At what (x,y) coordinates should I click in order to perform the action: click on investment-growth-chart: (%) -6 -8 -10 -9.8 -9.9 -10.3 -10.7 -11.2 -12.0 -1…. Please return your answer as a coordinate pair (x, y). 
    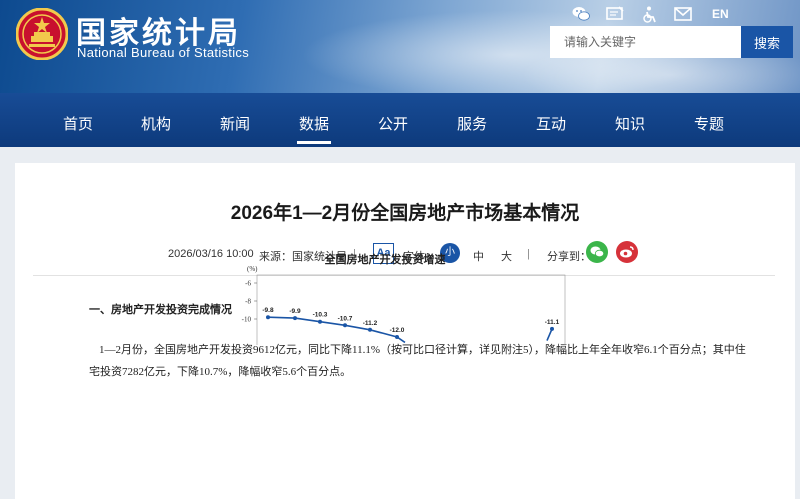
    Looking at the image, I should click on (404, 305).